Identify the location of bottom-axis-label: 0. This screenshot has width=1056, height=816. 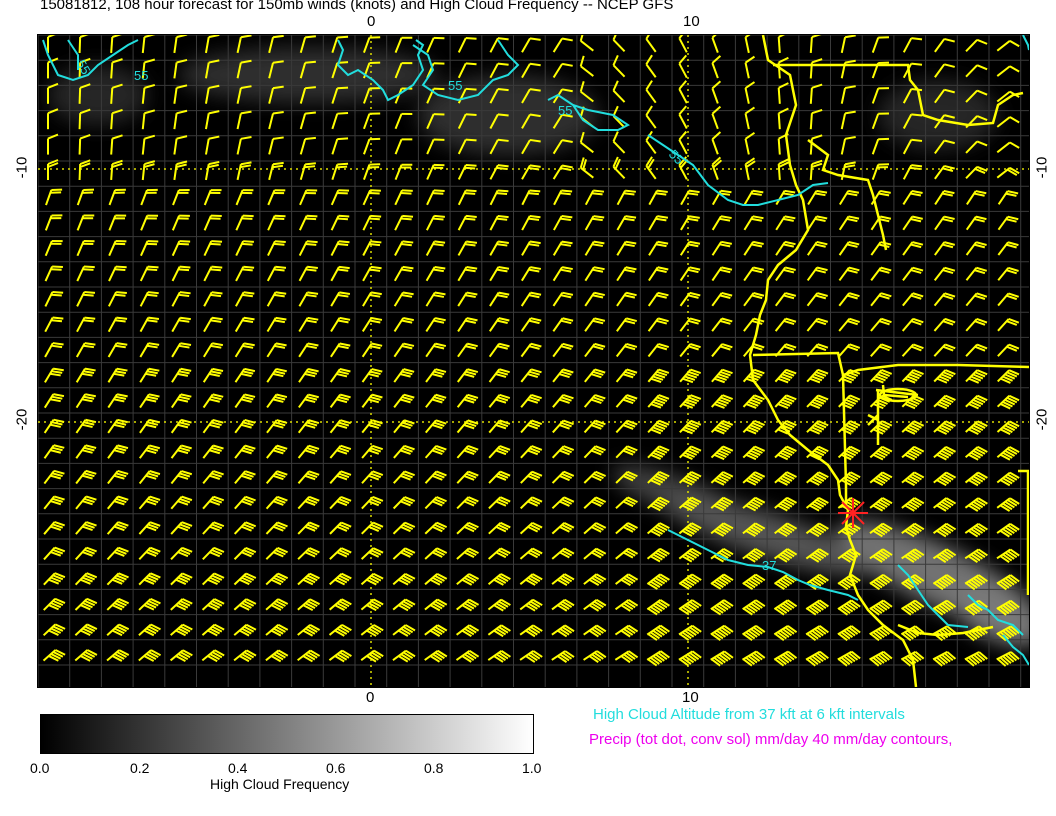
(370, 697).